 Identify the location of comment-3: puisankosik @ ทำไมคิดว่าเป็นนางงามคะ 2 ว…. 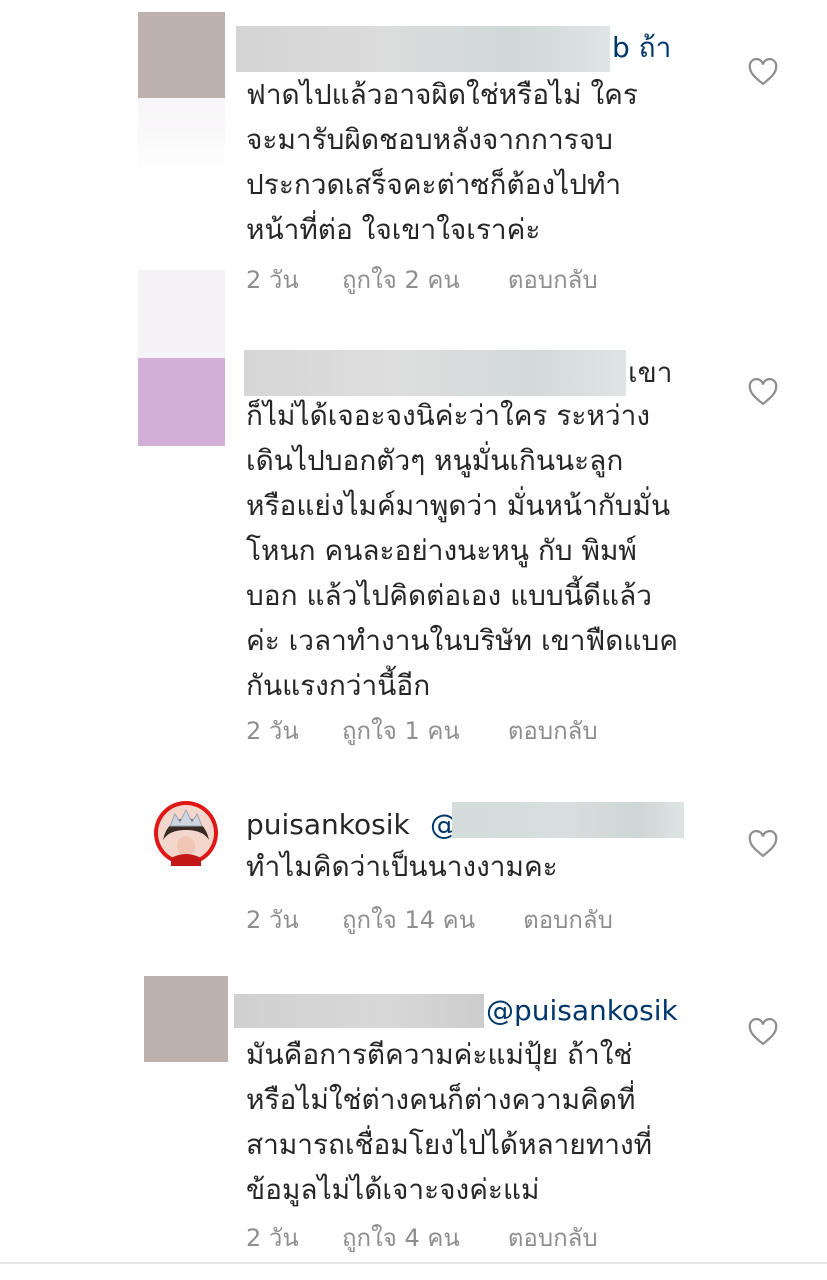
(413, 870).